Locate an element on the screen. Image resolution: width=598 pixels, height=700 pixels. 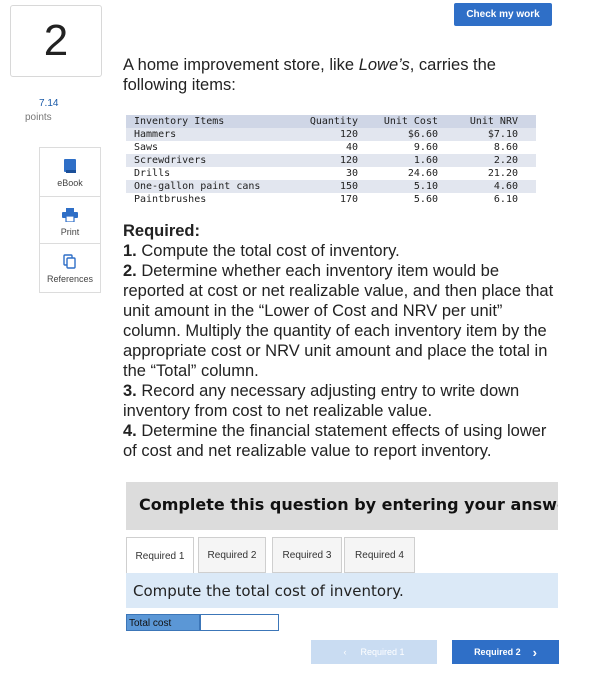
tab-required-4: Required 4 is located at coordinates (379, 555).